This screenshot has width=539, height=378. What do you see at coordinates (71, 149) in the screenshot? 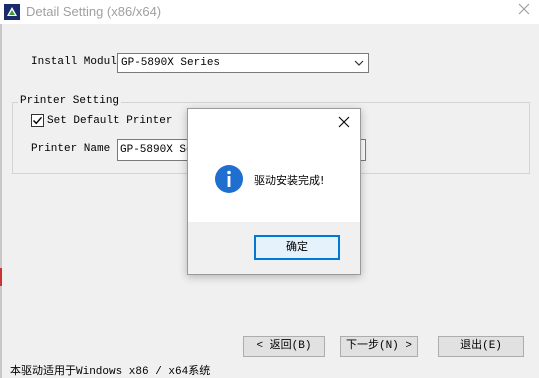
I see `printer-name-label: Printer Name` at bounding box center [71, 149].